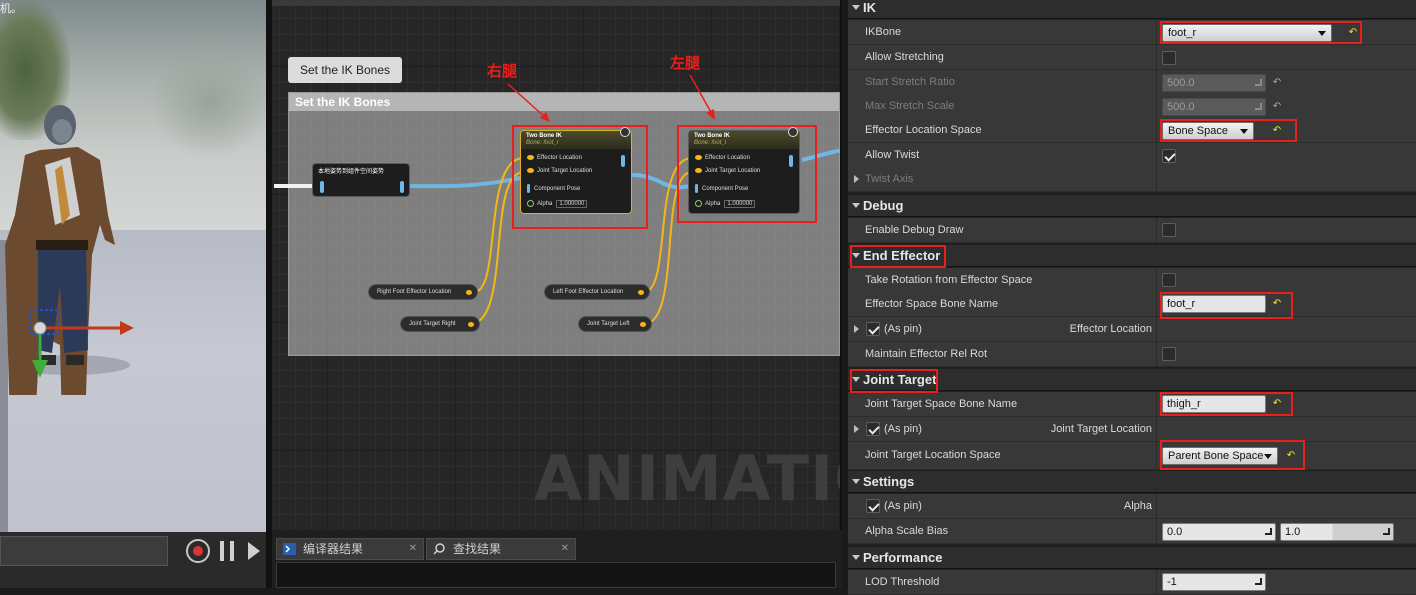  Describe the element at coordinates (1132, 9) in the screenshot. I see `section-ik: IK` at that location.